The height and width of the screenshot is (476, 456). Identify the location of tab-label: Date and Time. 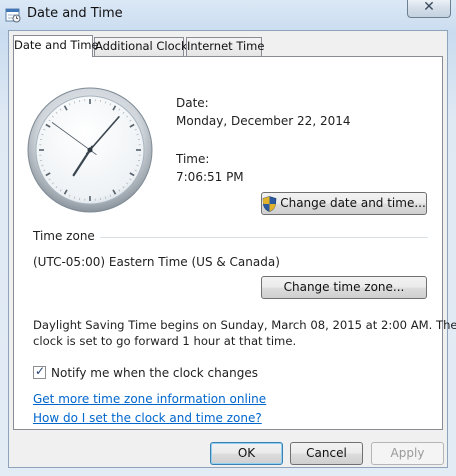
(56, 45).